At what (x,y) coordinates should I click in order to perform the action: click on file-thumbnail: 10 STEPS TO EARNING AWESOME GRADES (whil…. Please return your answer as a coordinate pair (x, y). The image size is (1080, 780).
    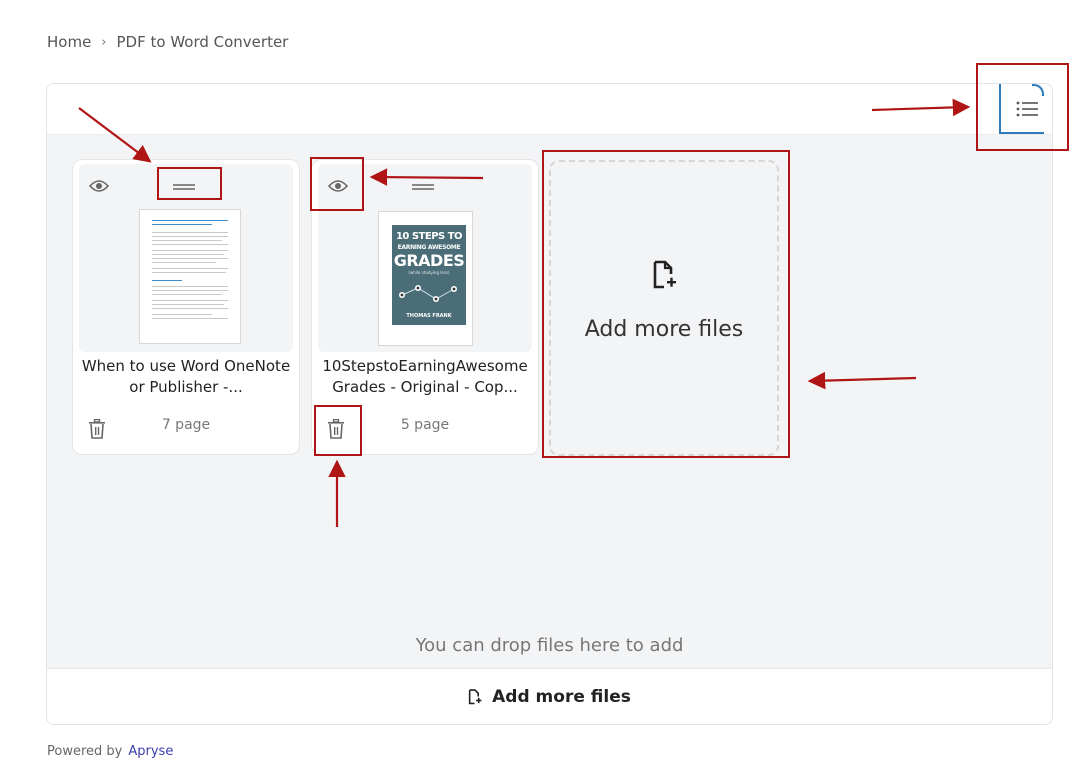
    Looking at the image, I should click on (425, 278).